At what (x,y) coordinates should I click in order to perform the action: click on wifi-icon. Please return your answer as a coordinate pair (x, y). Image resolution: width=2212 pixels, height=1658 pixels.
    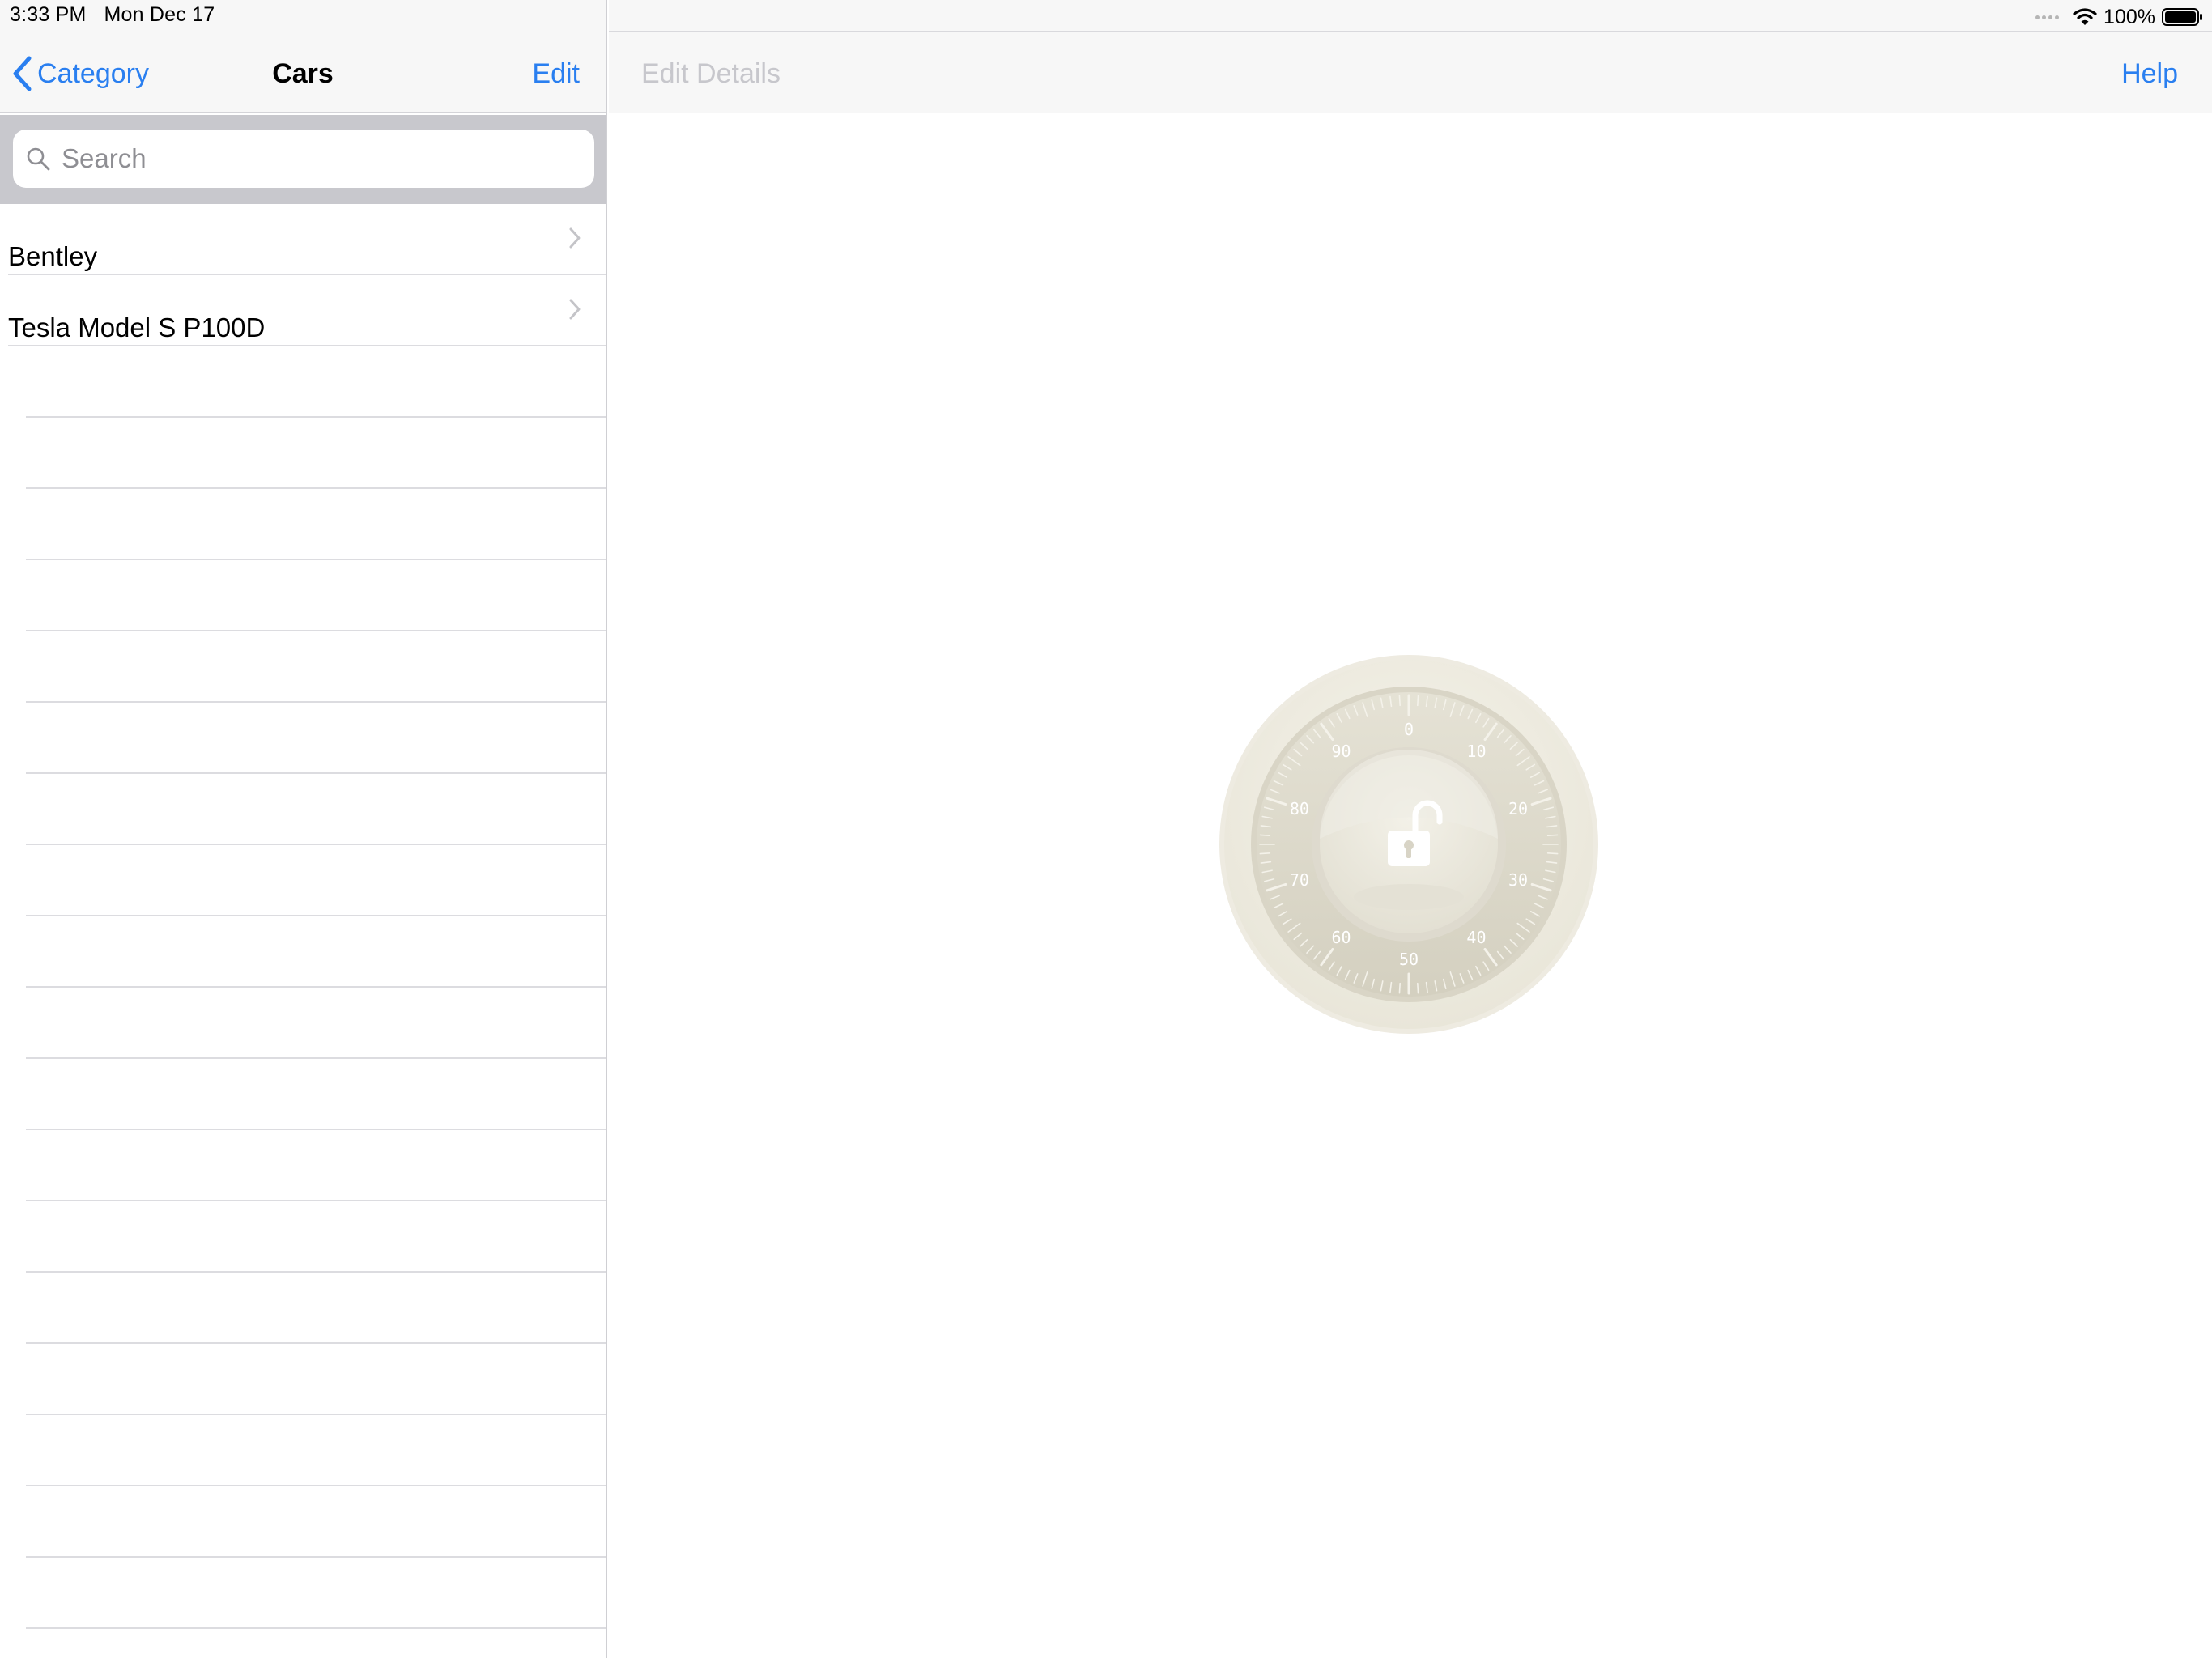
    Looking at the image, I should click on (2085, 16).